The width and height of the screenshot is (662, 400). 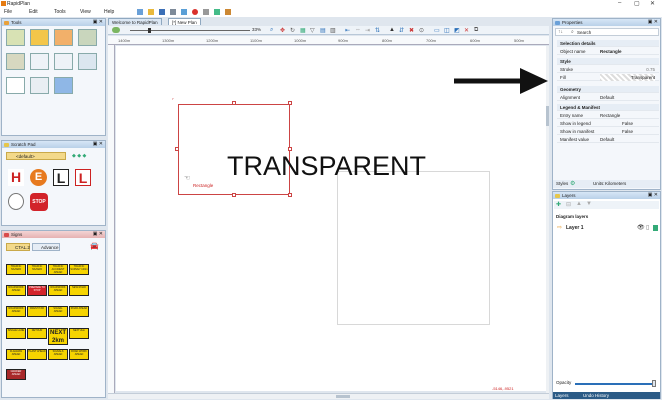 I want to click on sign-tile: SIGNALS AHEAD, so click(x=58, y=354).